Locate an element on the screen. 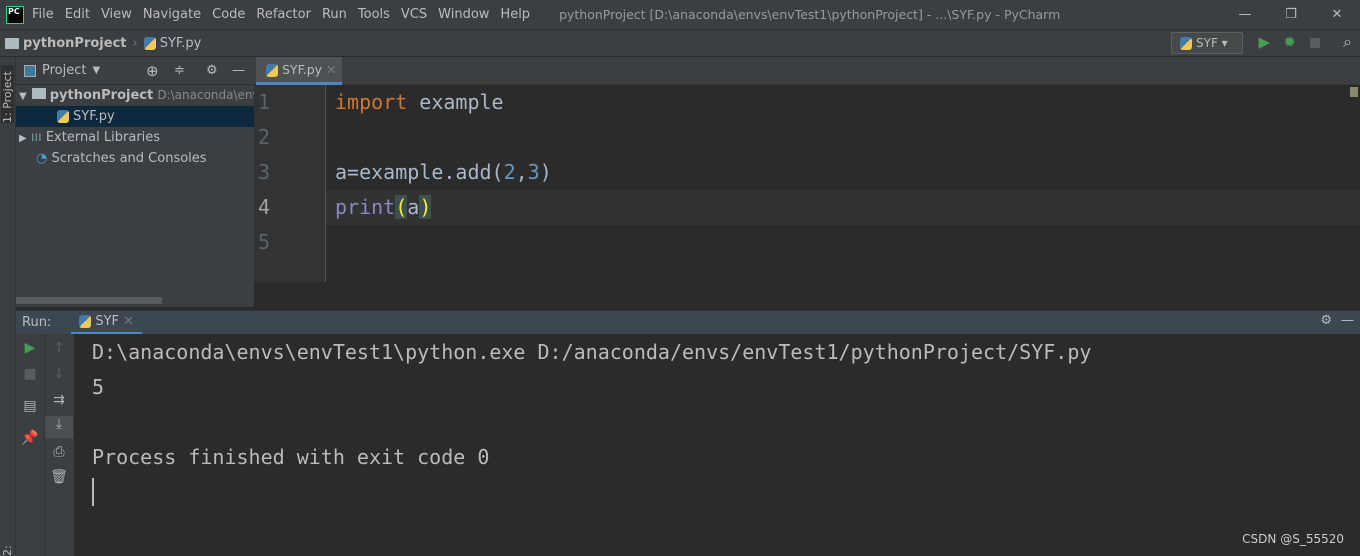 The image size is (1360, 556). line-number: 2 is located at coordinates (264, 137).